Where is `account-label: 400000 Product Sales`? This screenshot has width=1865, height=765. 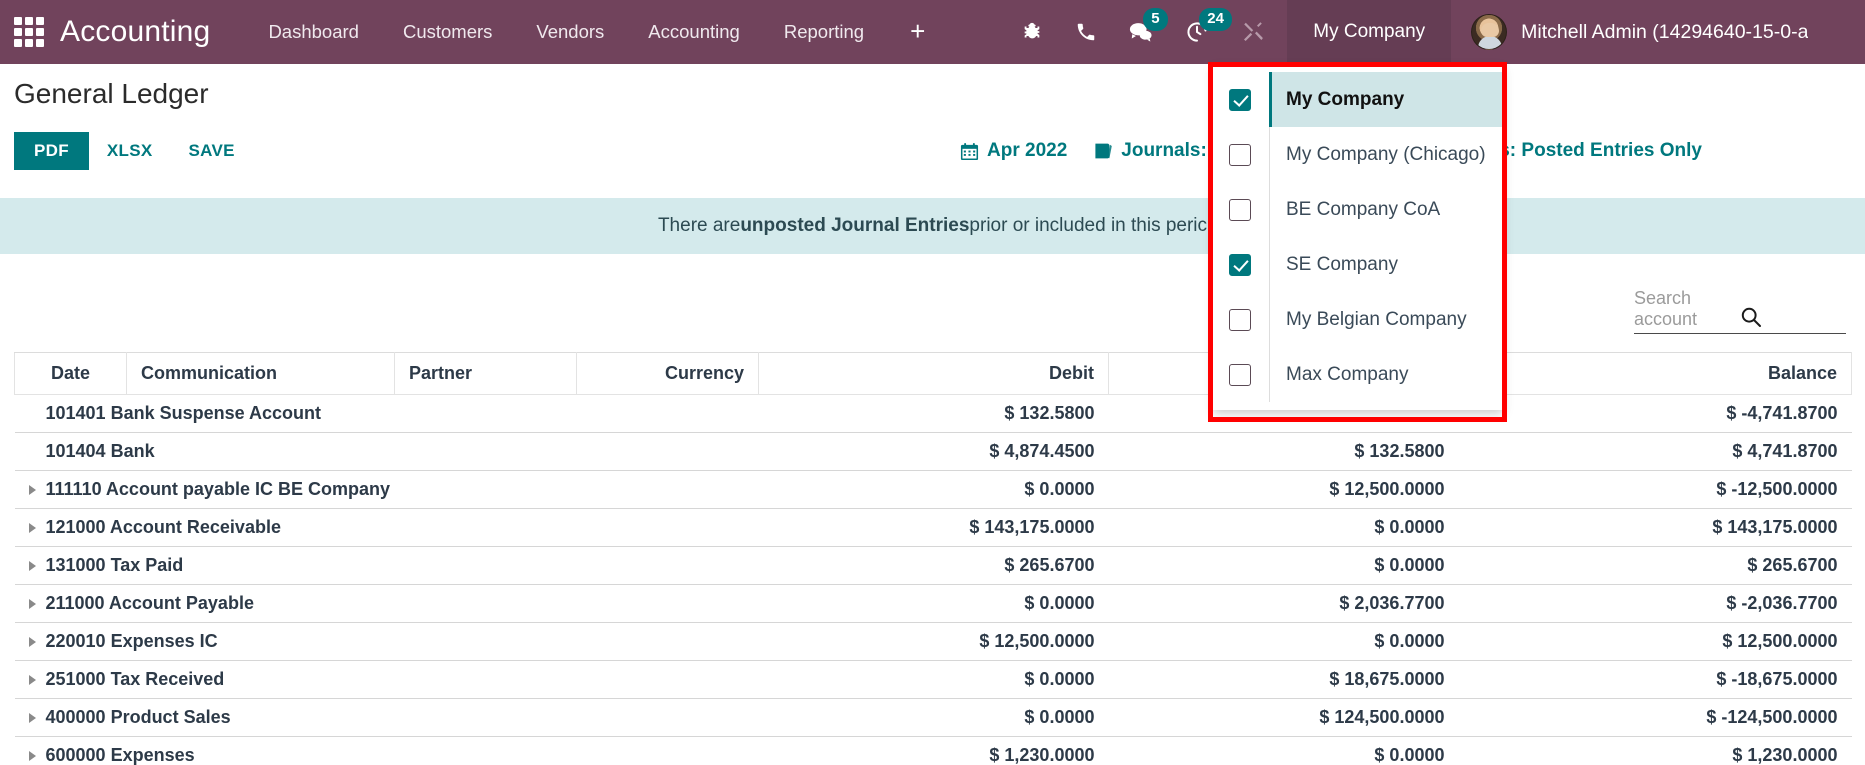 account-label: 400000 Product Sales is located at coordinates (138, 717).